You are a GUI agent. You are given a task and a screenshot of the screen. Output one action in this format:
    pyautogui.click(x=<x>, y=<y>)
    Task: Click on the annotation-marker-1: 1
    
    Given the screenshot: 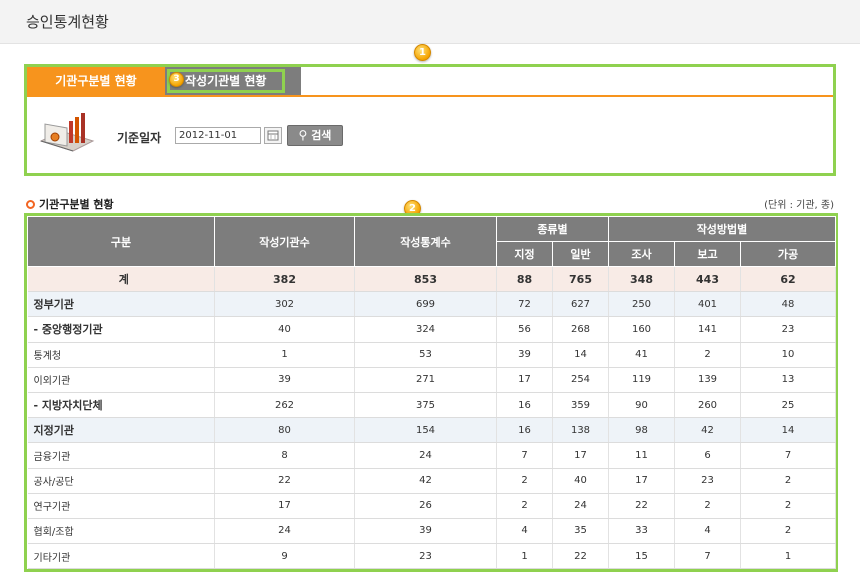 What is the action you would take?
    pyautogui.click(x=422, y=52)
    